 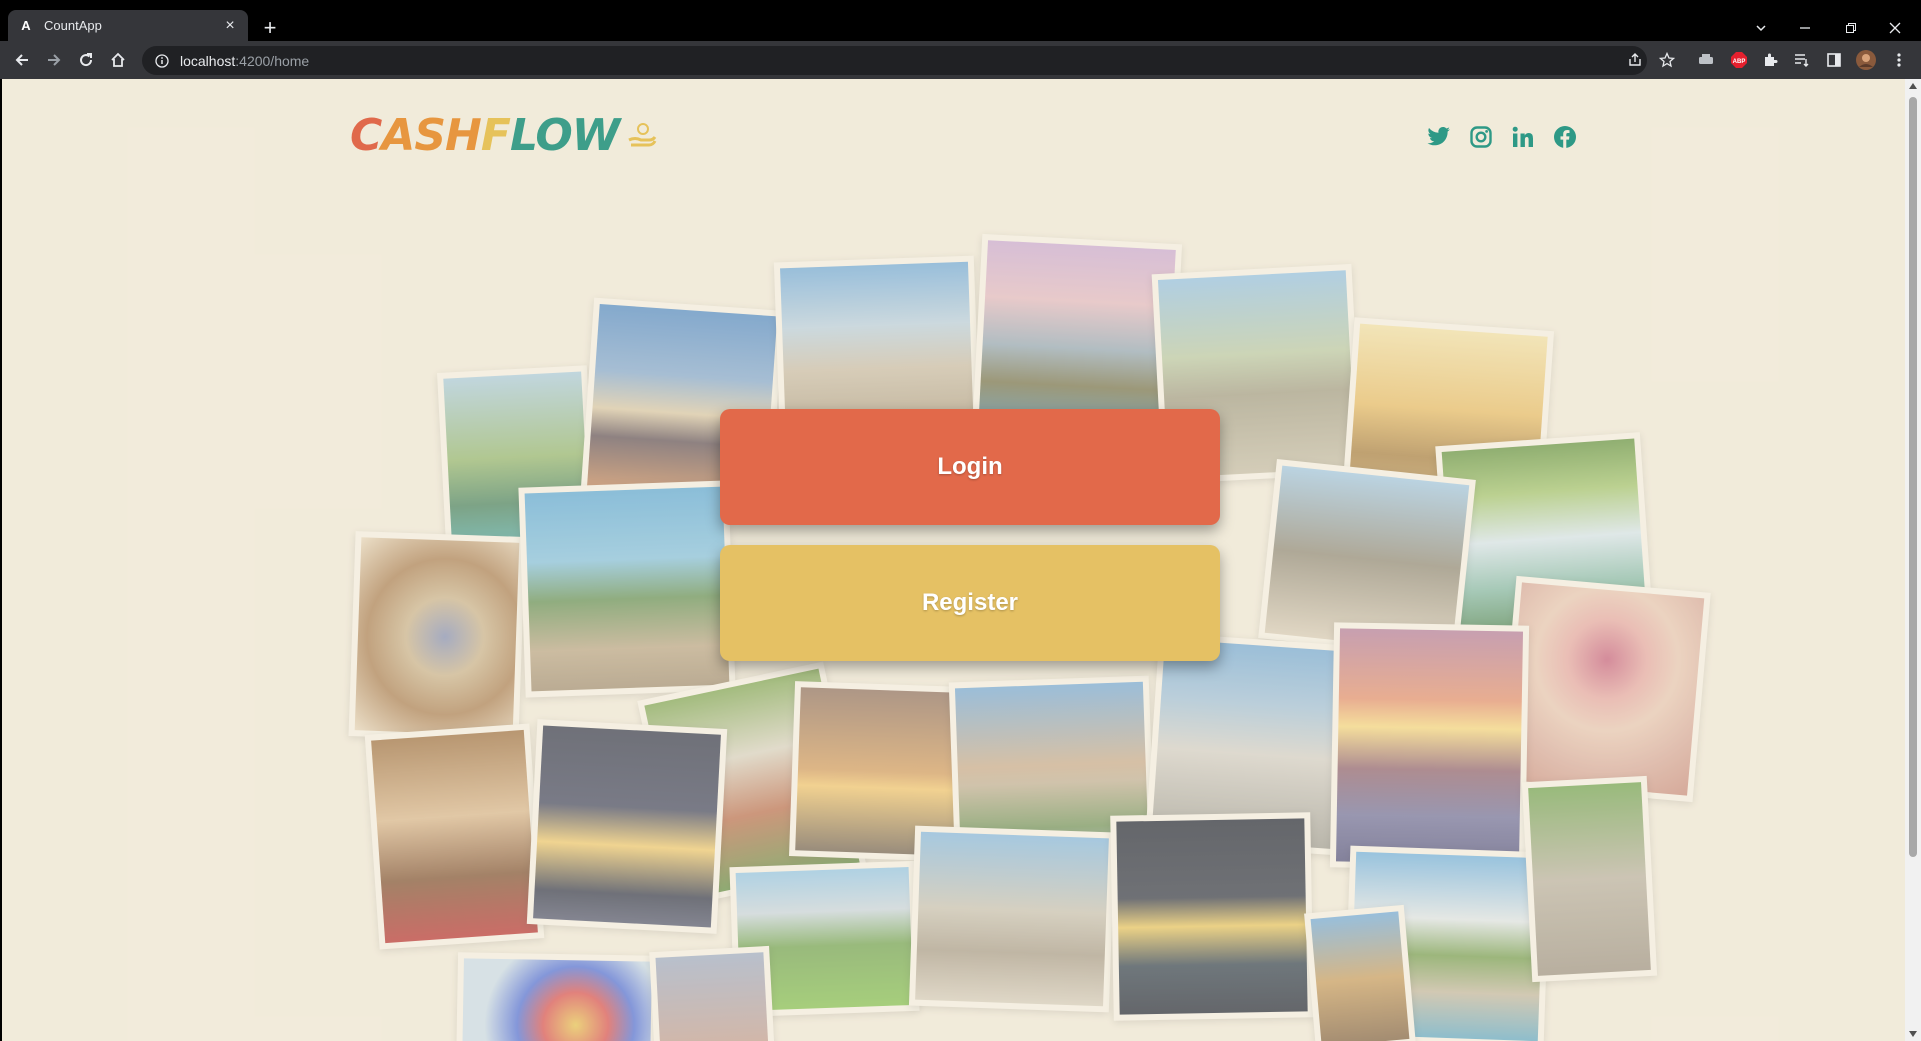 I want to click on tab-title: CountApp, so click(x=73, y=25).